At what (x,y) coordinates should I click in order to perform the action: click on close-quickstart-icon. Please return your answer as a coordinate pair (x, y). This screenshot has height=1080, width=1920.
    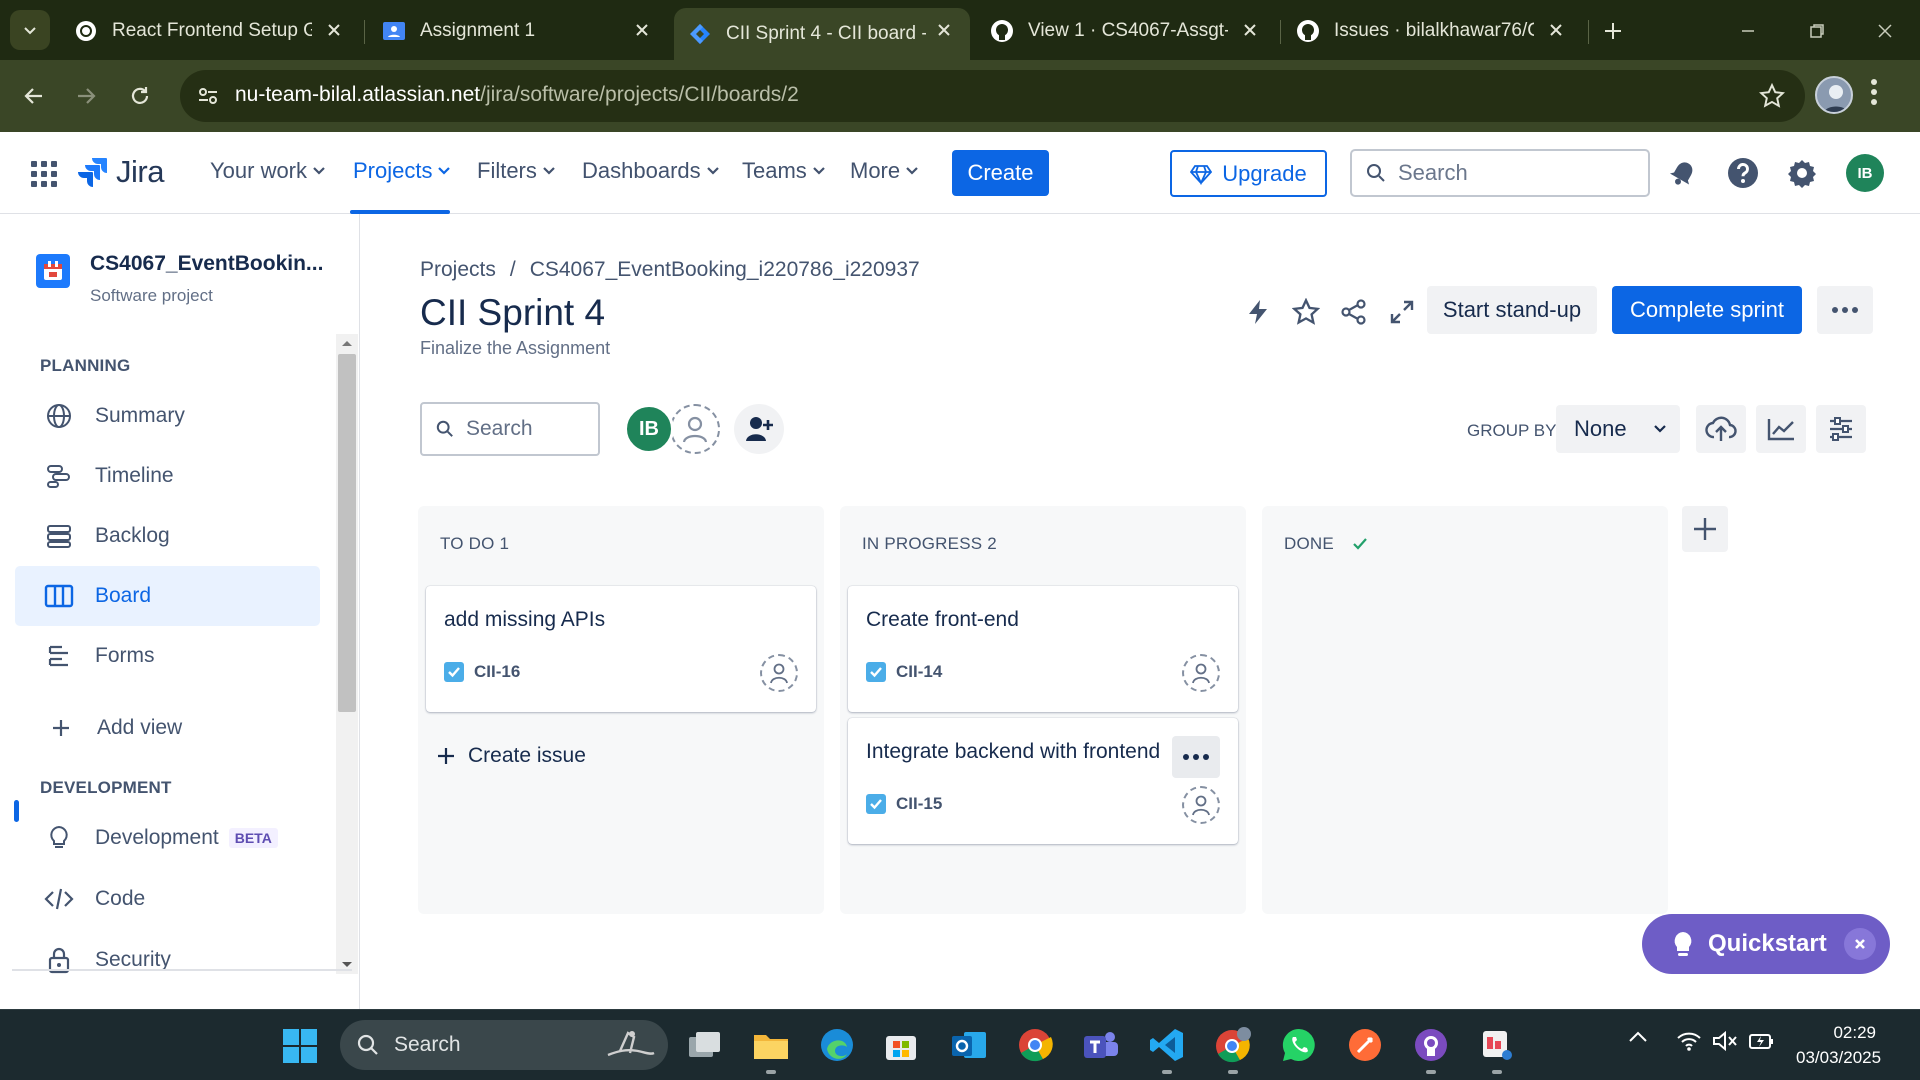
    Looking at the image, I should click on (1860, 944).